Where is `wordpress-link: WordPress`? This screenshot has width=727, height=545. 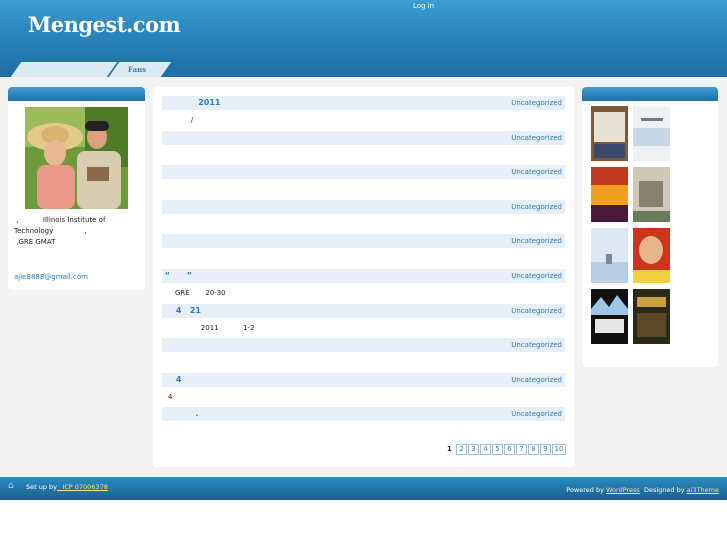
wordpress-link: WordPress is located at coordinates (623, 490).